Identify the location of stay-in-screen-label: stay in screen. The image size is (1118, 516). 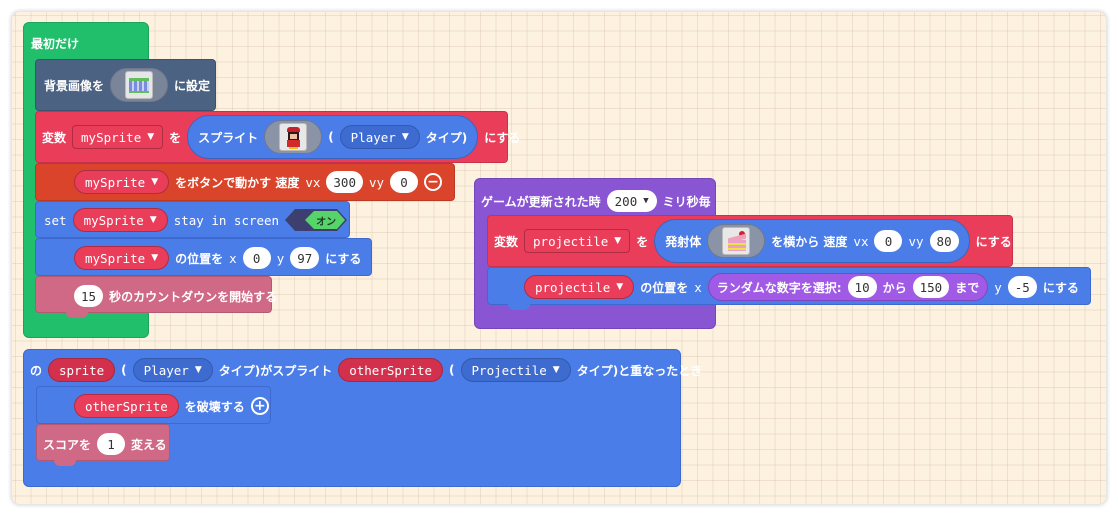
(226, 220).